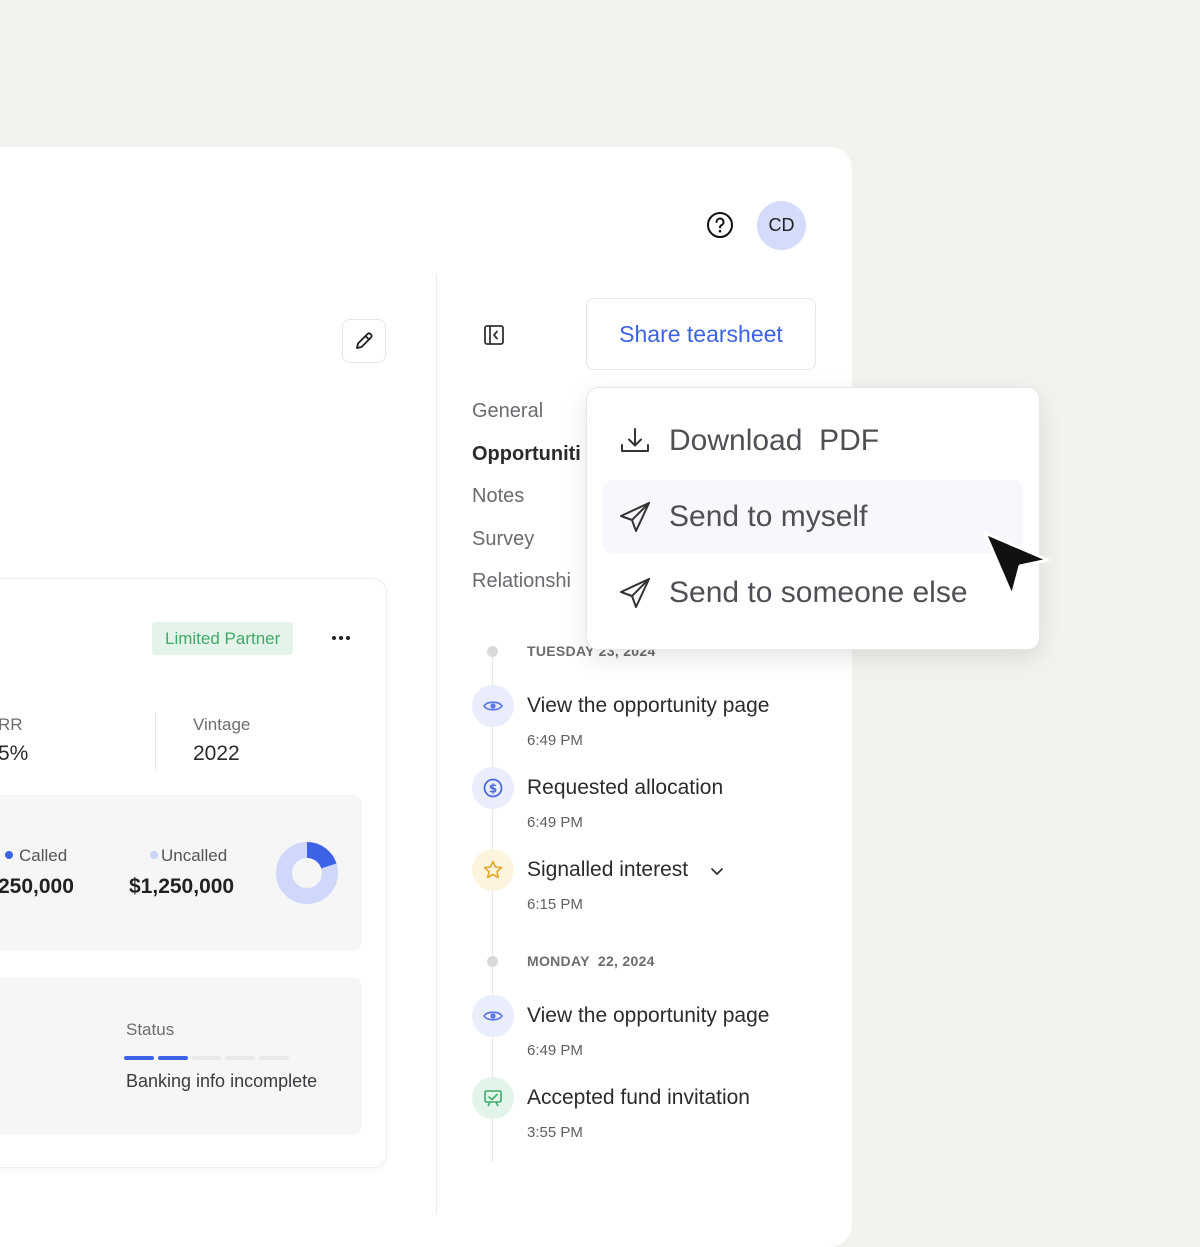  Describe the element at coordinates (503, 539) in the screenshot. I see `nav-item-survey: Survey` at that location.